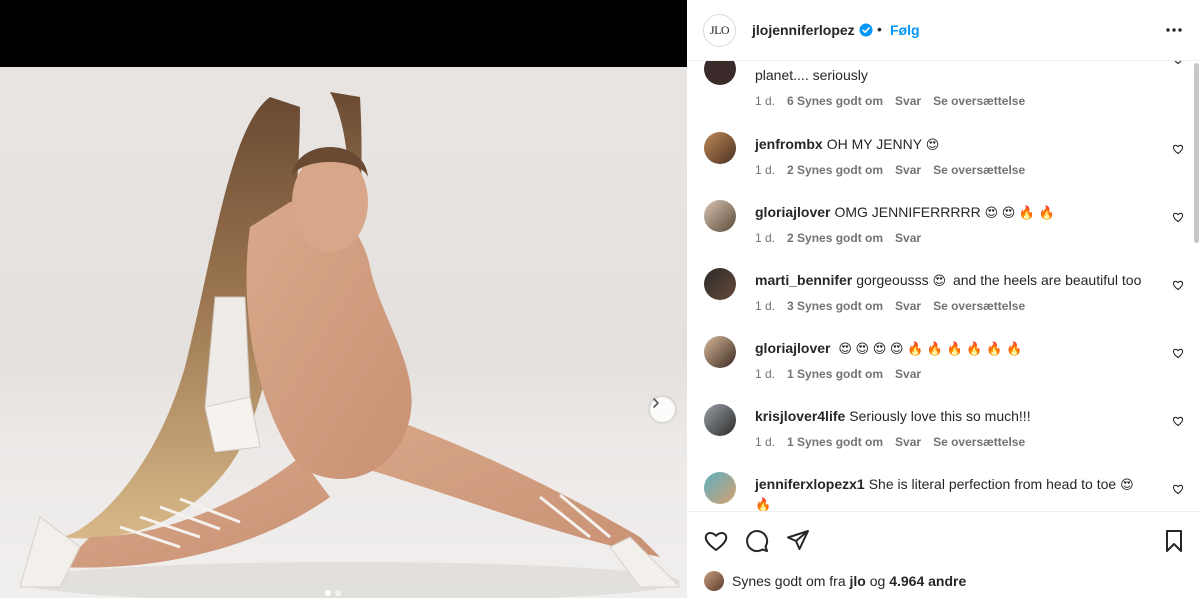 The image size is (1200, 598). I want to click on share-icon, so click(798, 541).